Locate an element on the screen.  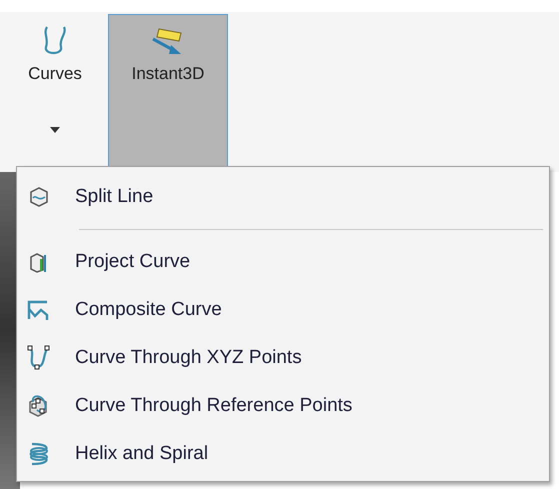
zigzag-curve-icon is located at coordinates (39, 310).